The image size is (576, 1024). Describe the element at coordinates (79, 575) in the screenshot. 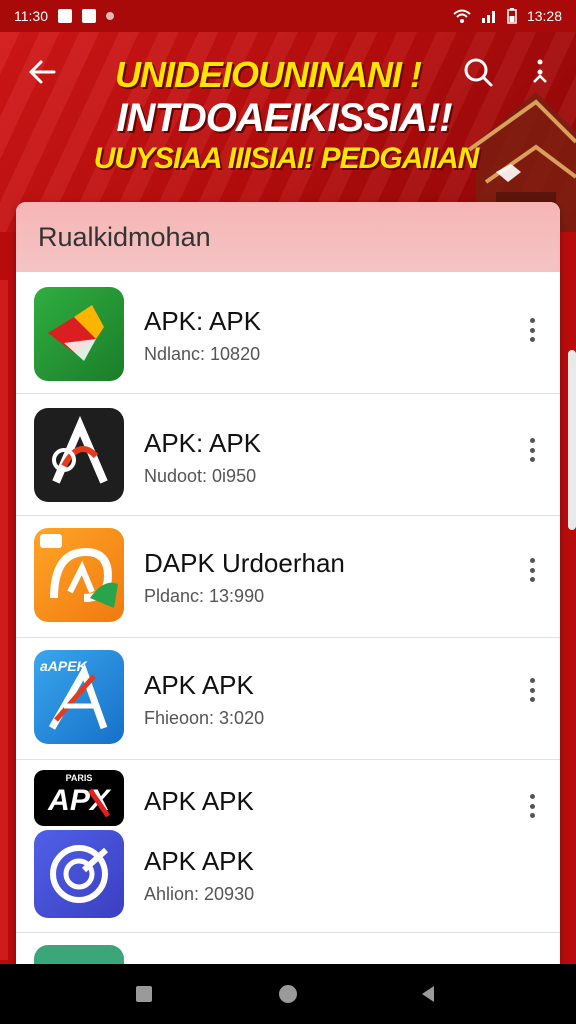

I see `app-icon-orange` at that location.